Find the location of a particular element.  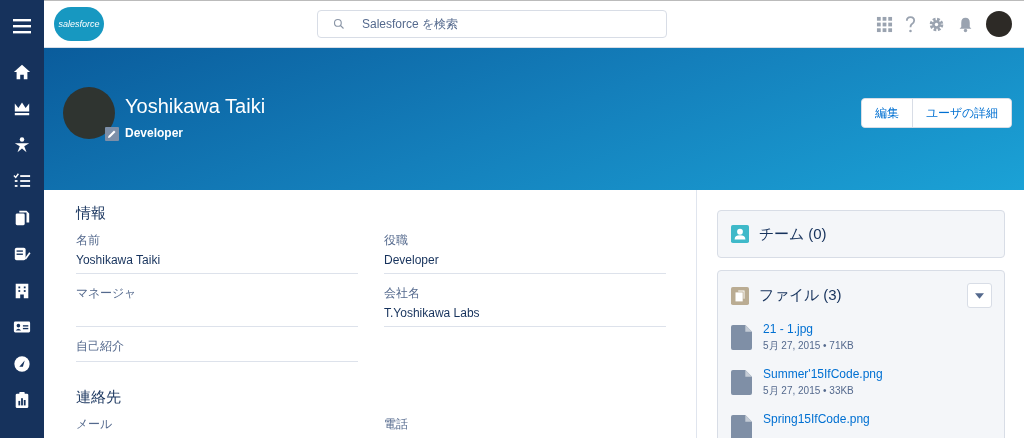

checklist-icon is located at coordinates (22, 181).